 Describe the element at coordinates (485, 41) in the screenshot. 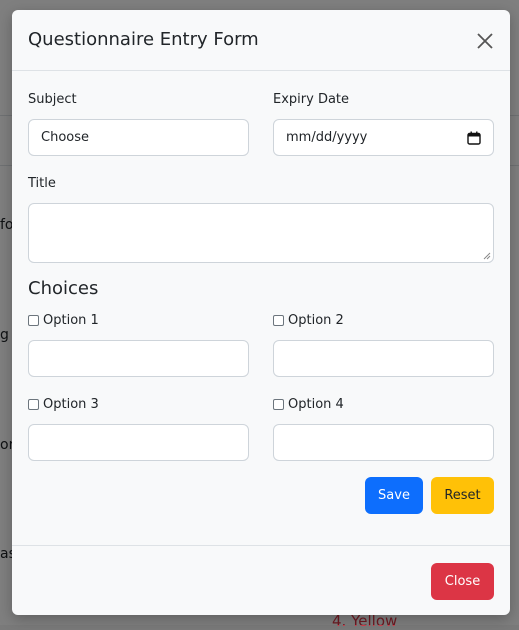

I see `close-icon` at that location.